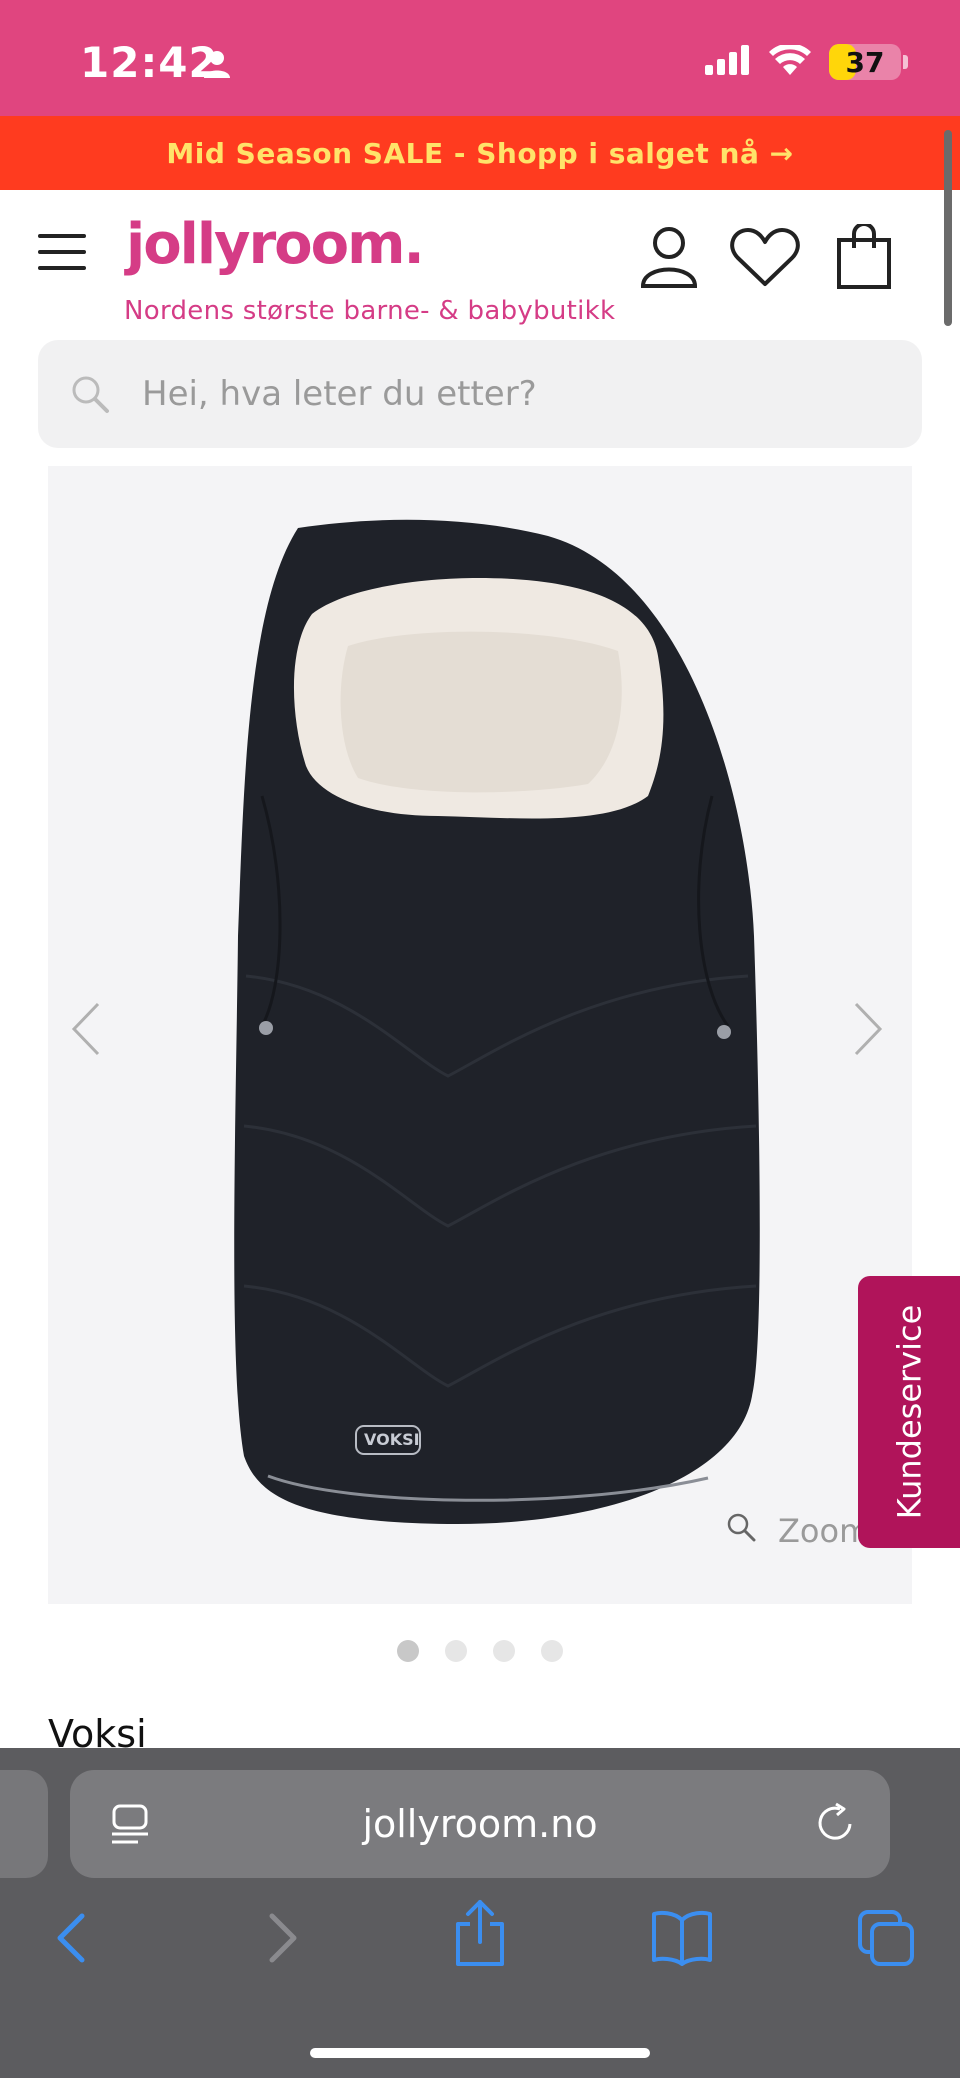  What do you see at coordinates (790, 61) in the screenshot?
I see `wifi-icon` at bounding box center [790, 61].